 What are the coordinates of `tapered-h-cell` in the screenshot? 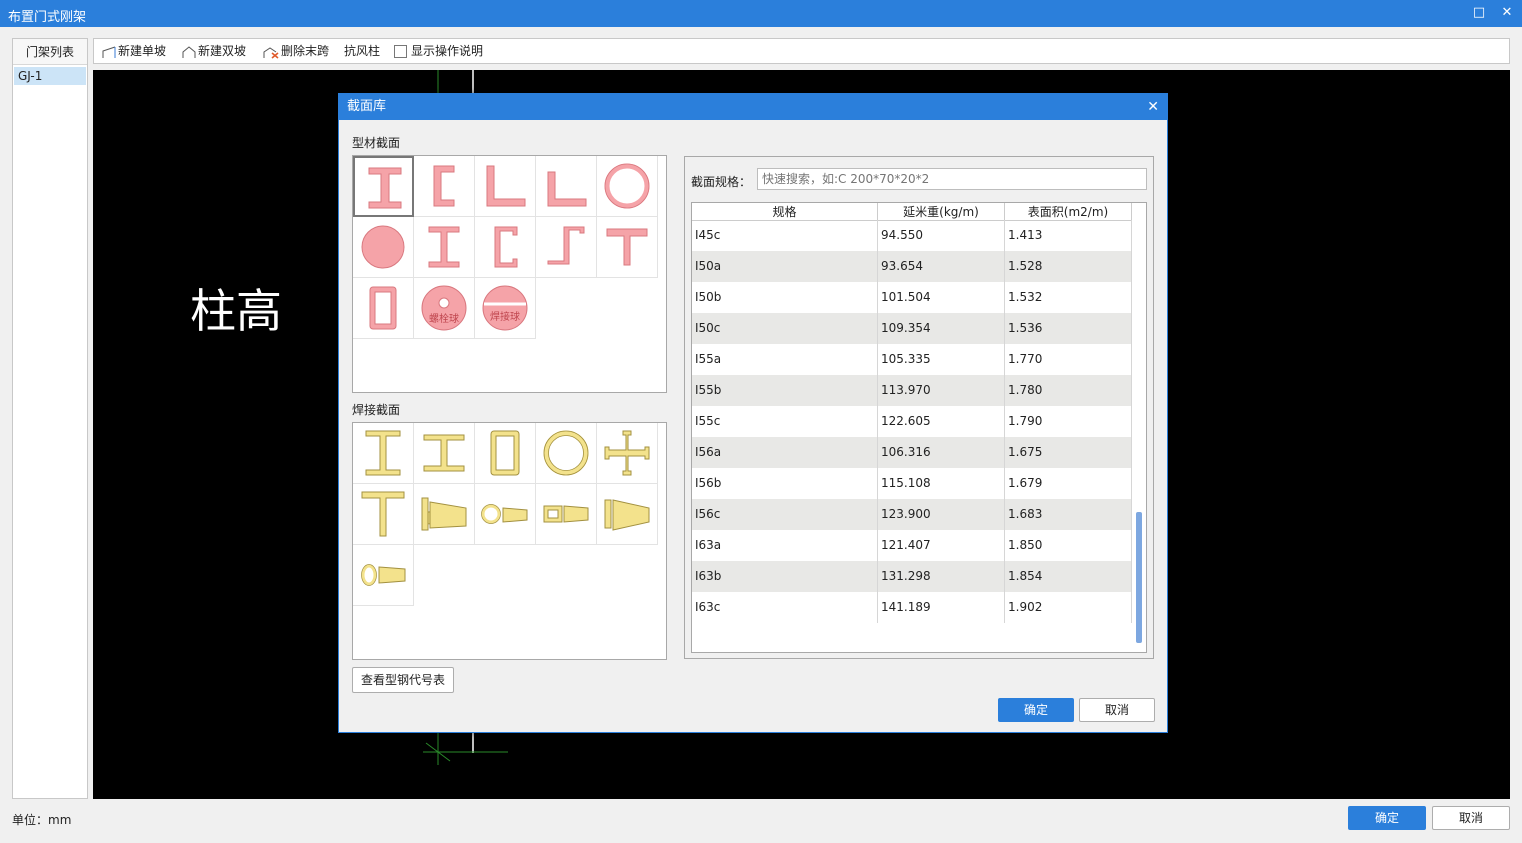 It's located at (627, 514).